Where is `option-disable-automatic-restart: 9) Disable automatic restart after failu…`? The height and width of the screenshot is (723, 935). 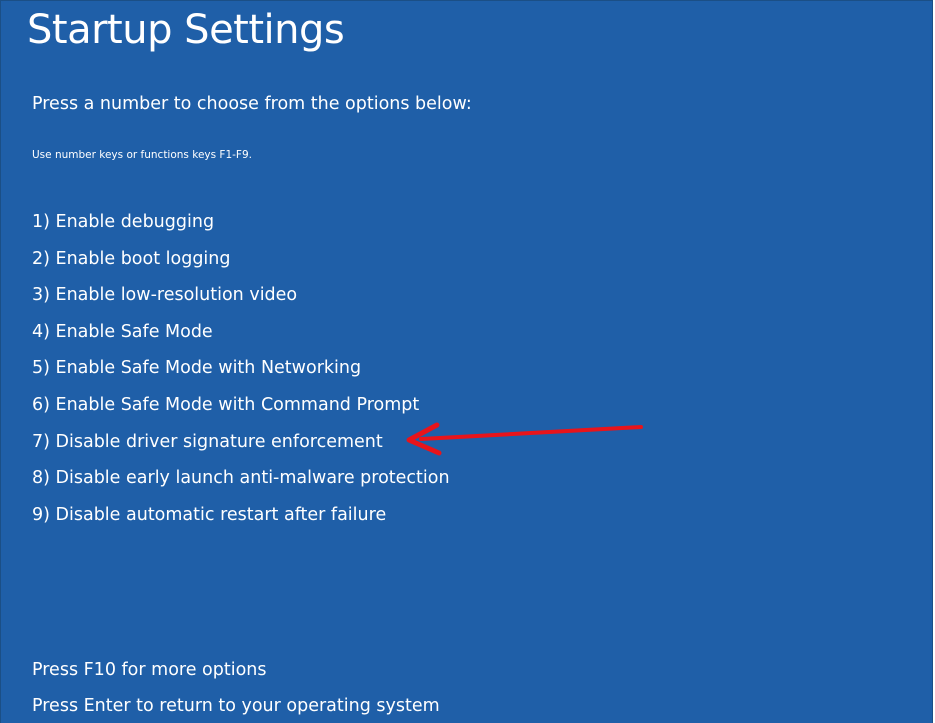
option-disable-automatic-restart: 9) Disable automatic restart after failu… is located at coordinates (241, 523).